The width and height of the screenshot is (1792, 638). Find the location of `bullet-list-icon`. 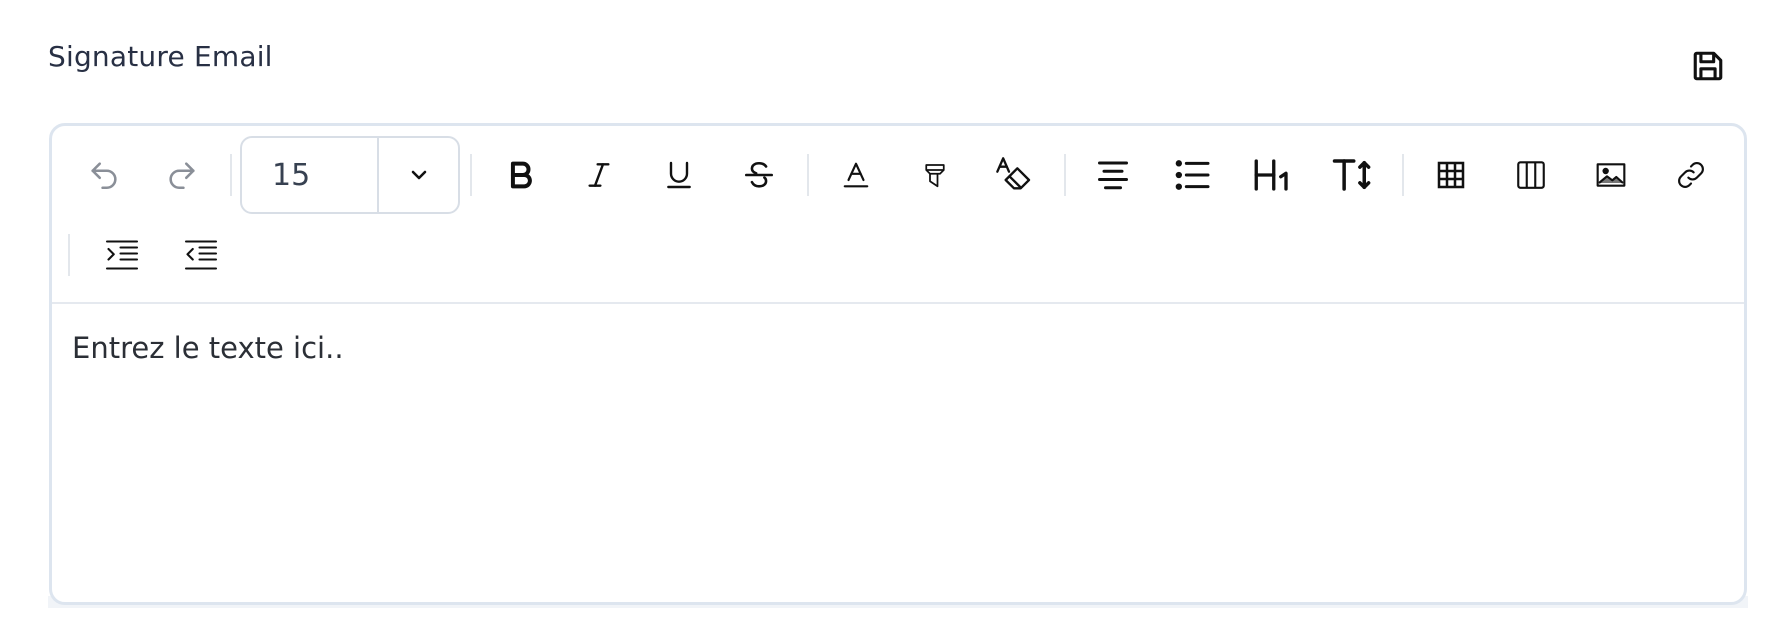

bullet-list-icon is located at coordinates (1192, 175).